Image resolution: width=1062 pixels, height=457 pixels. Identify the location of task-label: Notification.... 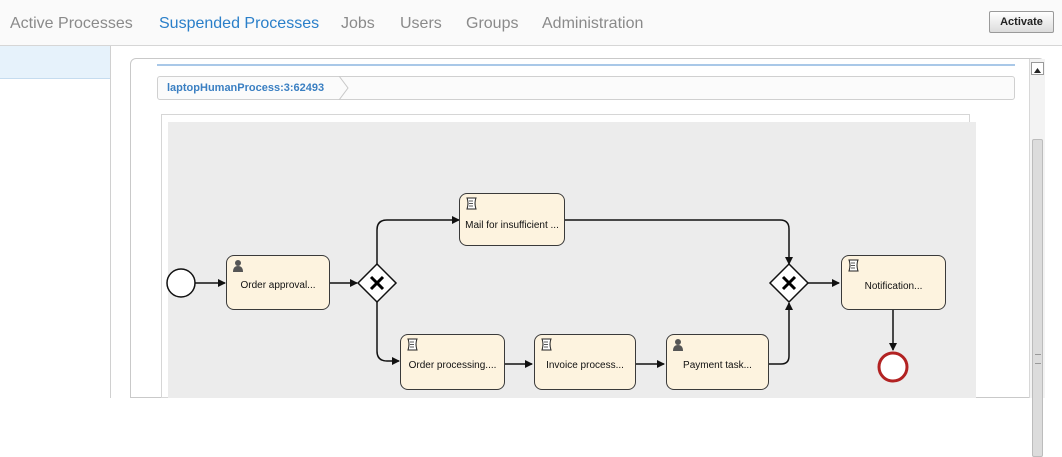
(893, 286).